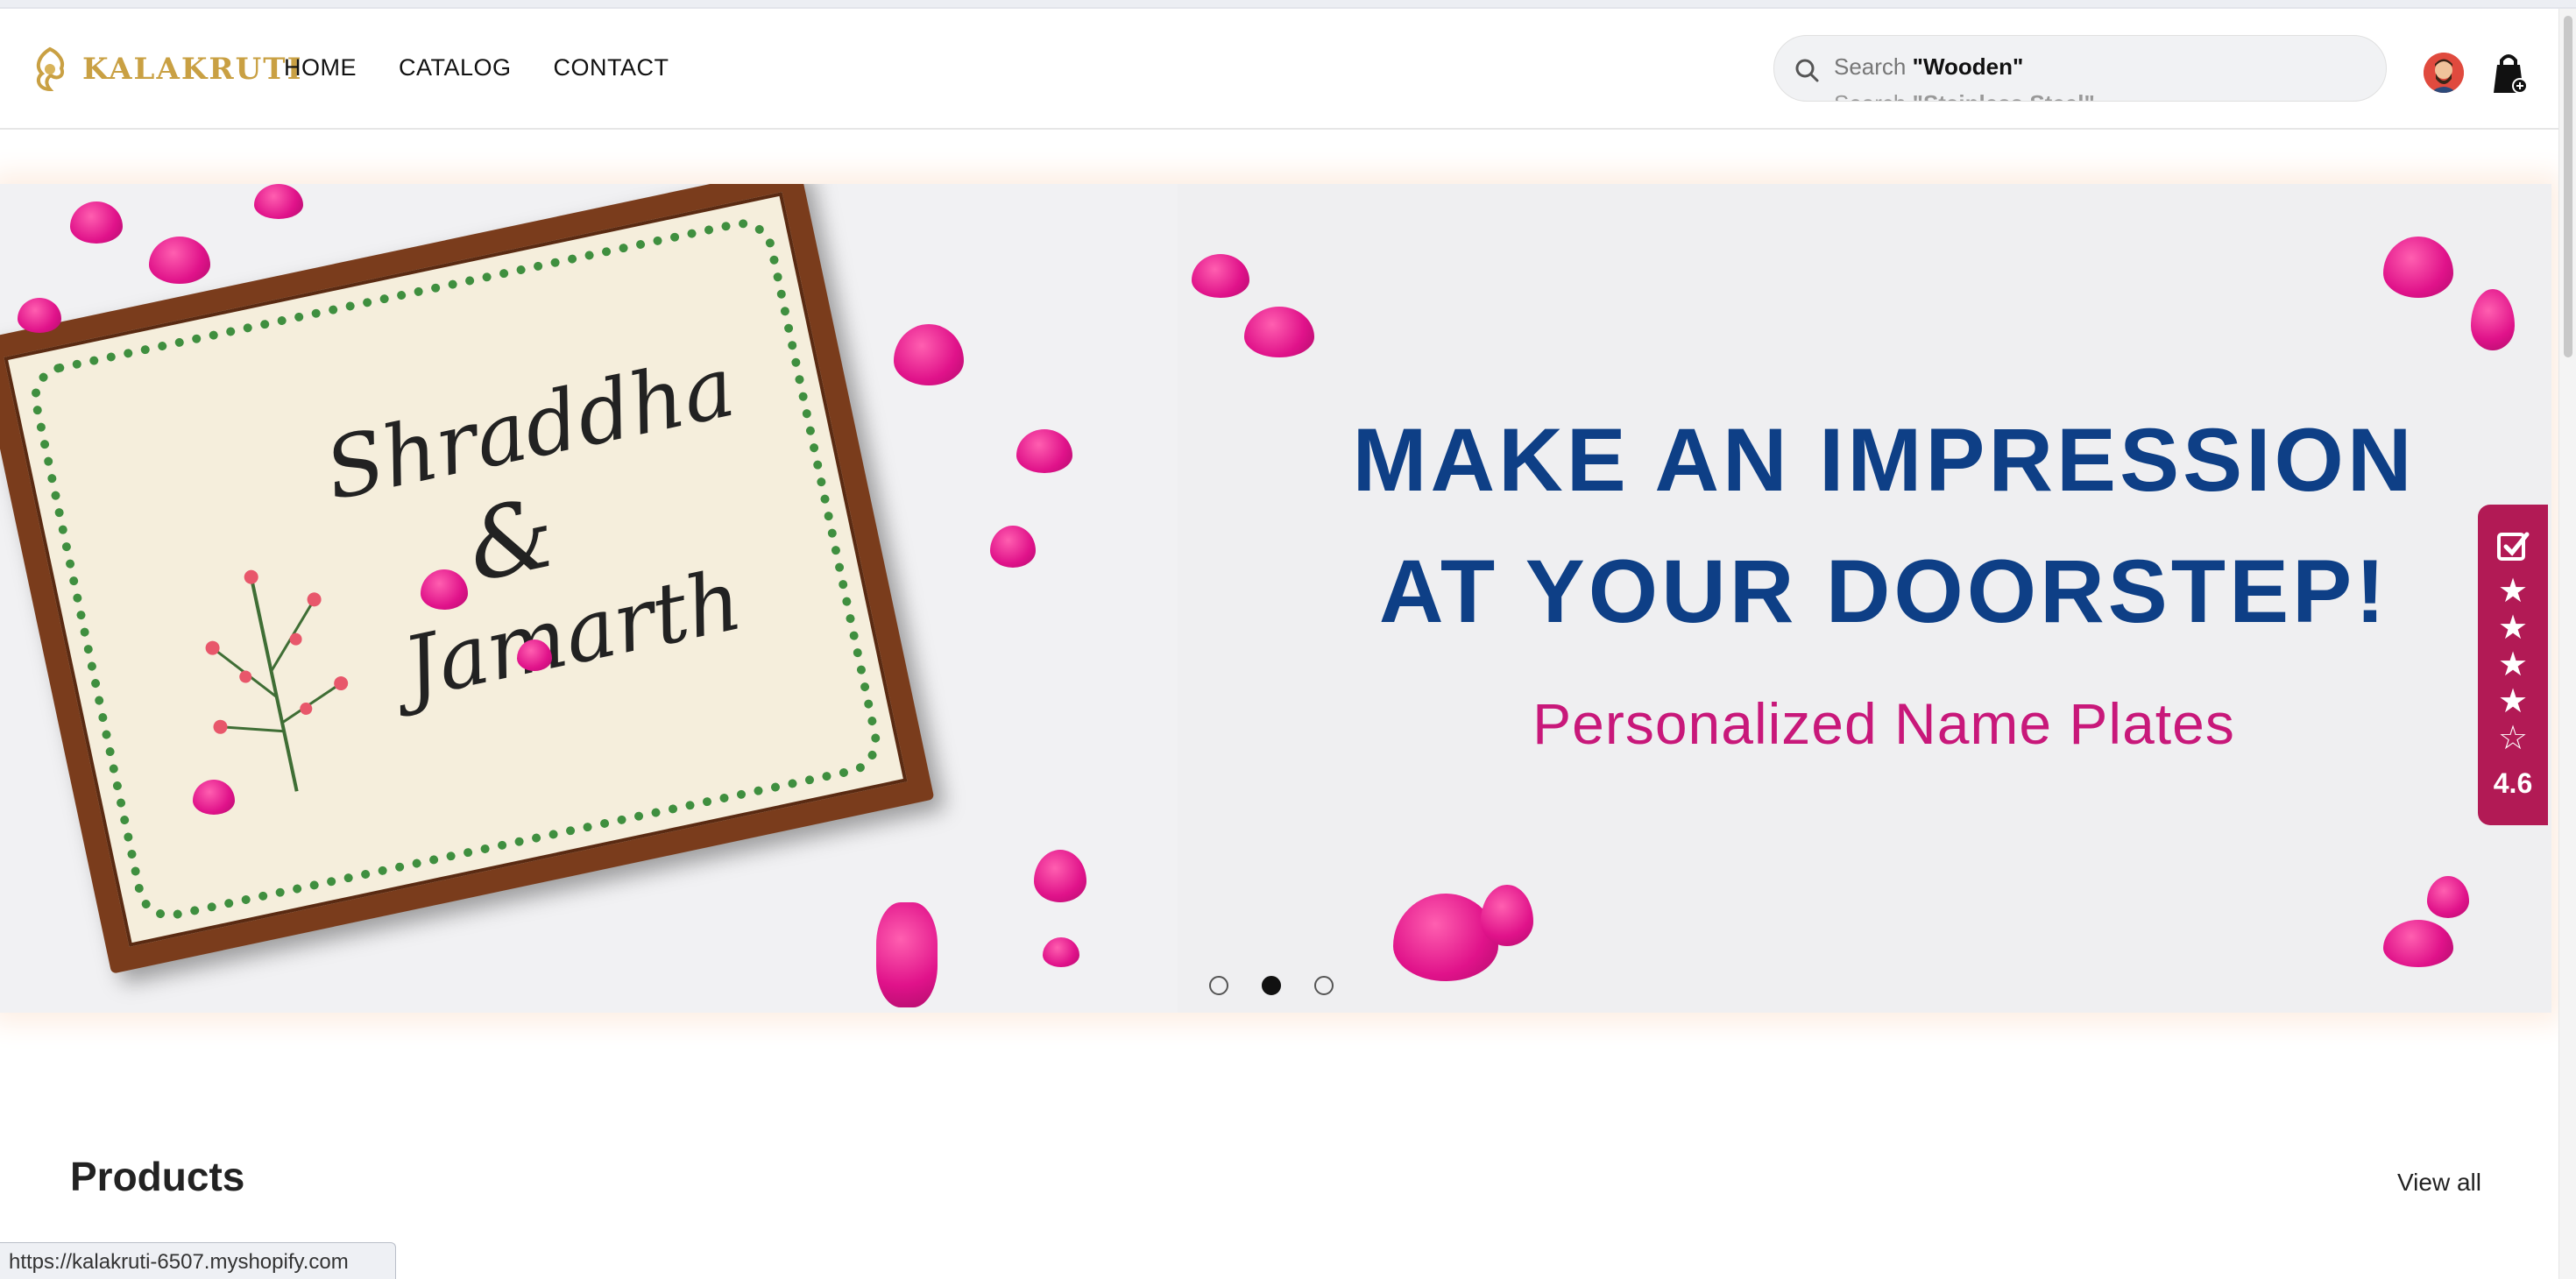  What do you see at coordinates (1870, 95) in the screenshot?
I see `search-next-prefix: Search` at bounding box center [1870, 95].